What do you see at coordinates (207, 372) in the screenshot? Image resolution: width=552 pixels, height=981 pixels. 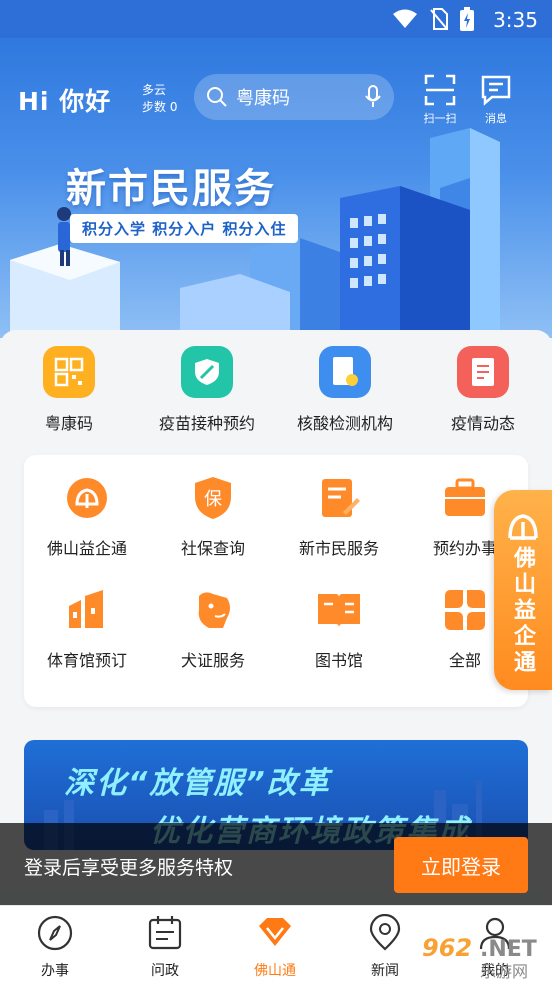 I see `vaccine-icon` at bounding box center [207, 372].